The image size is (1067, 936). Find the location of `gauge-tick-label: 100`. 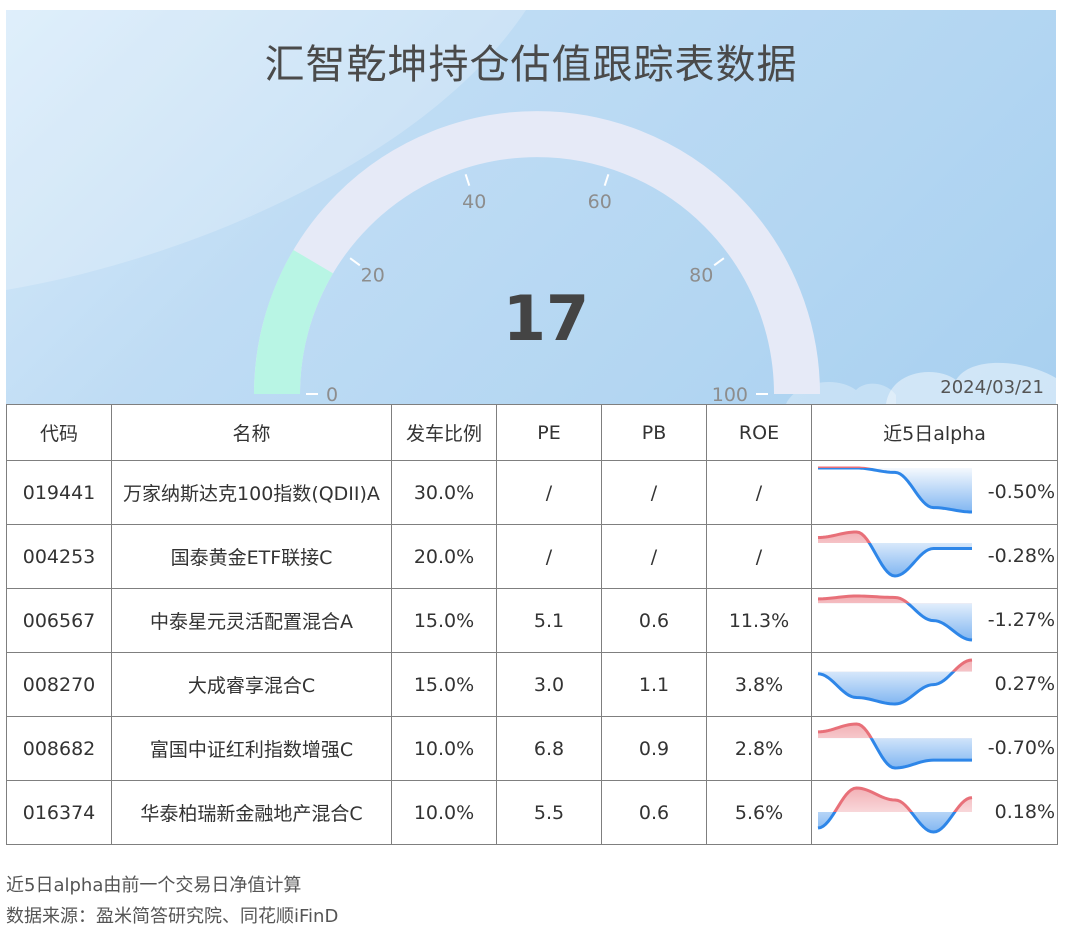

gauge-tick-label: 100 is located at coordinates (730, 394).